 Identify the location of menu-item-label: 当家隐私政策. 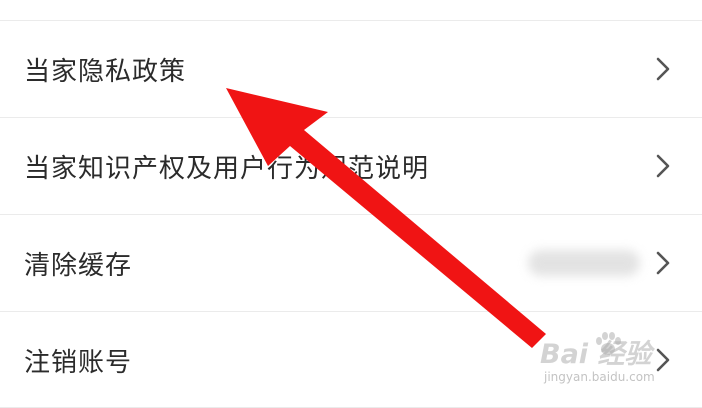
(105, 71).